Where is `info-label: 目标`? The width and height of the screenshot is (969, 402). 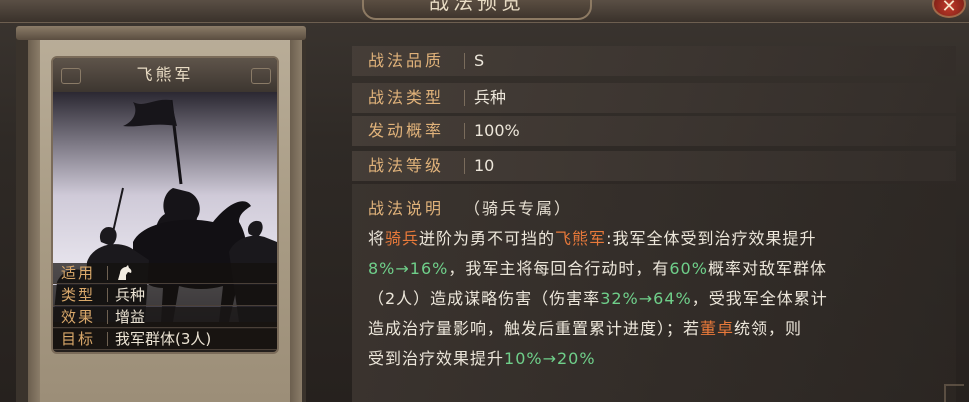 info-label: 目标 is located at coordinates (78, 339).